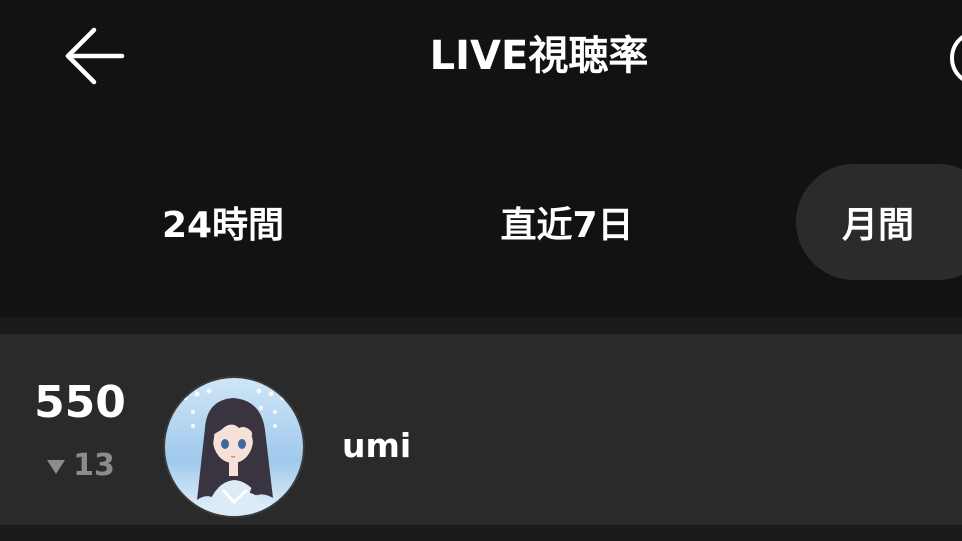 The width and height of the screenshot is (962, 541). What do you see at coordinates (539, 56) in the screenshot?
I see `page-title: LIVE視聴率` at bounding box center [539, 56].